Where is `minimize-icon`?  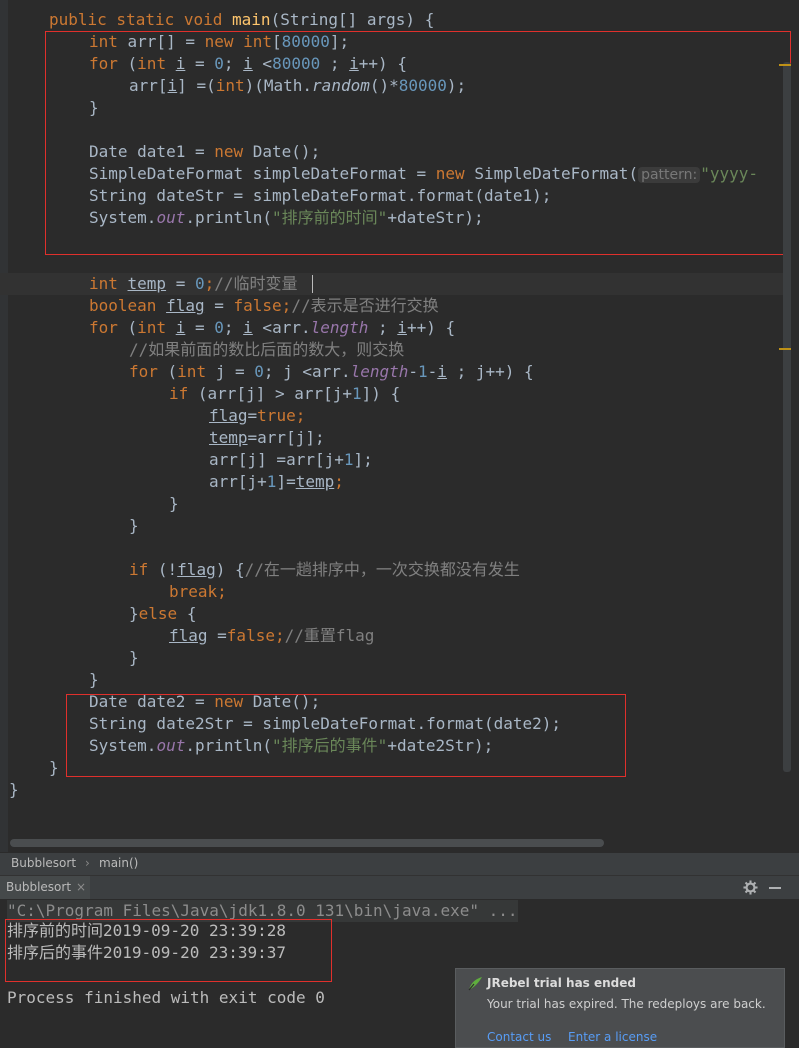 minimize-icon is located at coordinates (775, 888).